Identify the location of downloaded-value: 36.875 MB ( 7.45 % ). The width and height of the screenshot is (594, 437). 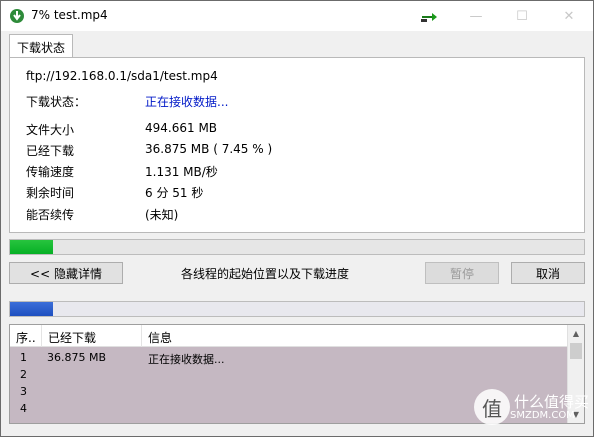
(209, 149).